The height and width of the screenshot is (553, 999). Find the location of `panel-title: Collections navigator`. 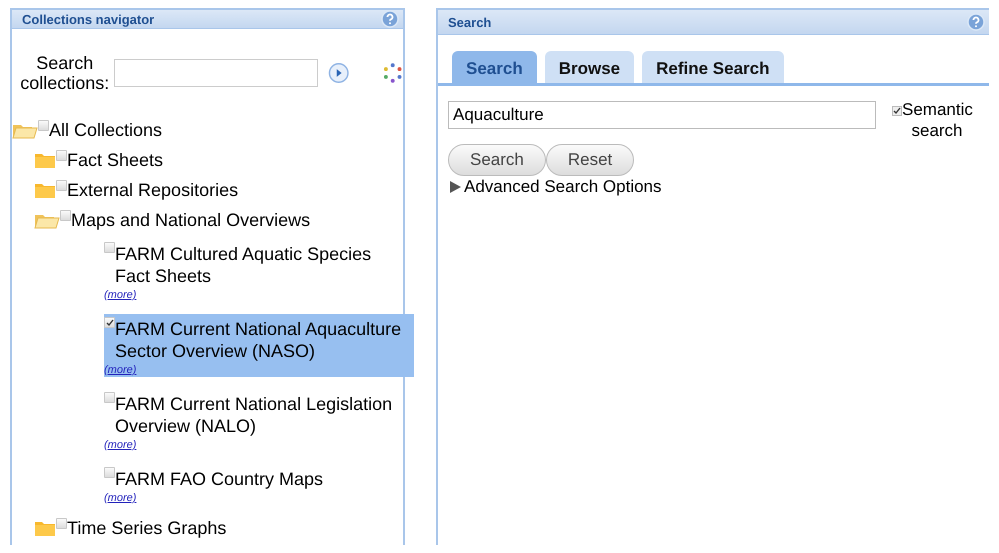

panel-title: Collections navigator is located at coordinates (88, 19).